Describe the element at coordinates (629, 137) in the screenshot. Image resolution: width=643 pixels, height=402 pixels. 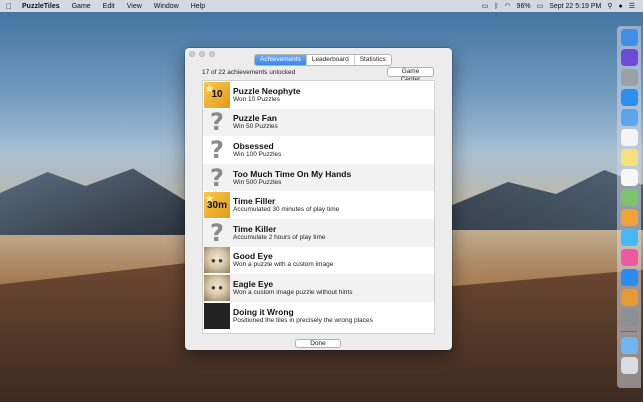
I see `calendar-icon` at that location.